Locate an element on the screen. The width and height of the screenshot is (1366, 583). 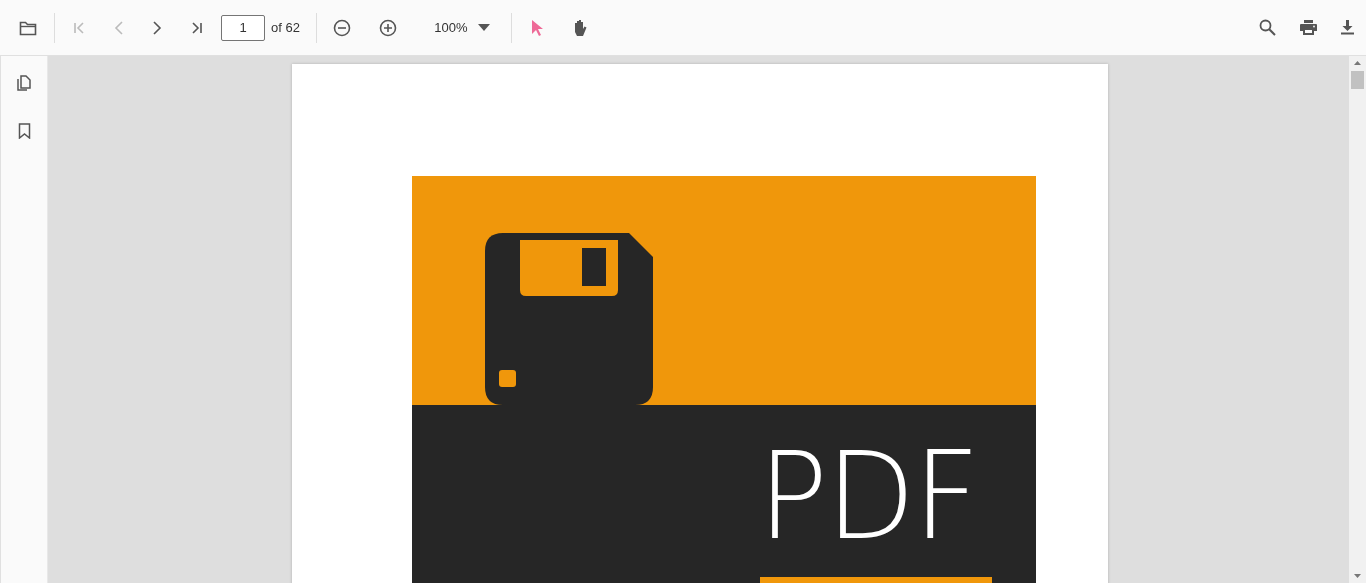
folder-icon is located at coordinates (28, 27).